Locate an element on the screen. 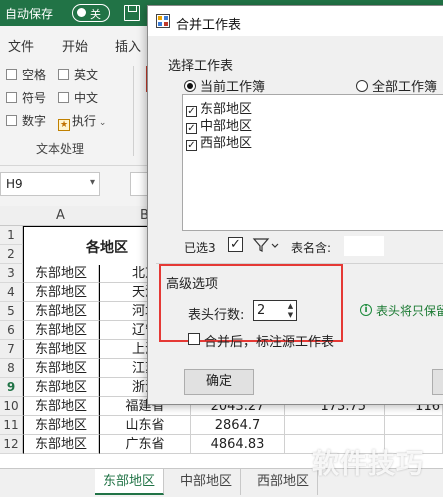 Image resolution: width=443 pixels, height=497 pixels. filter-icon is located at coordinates (266, 245).